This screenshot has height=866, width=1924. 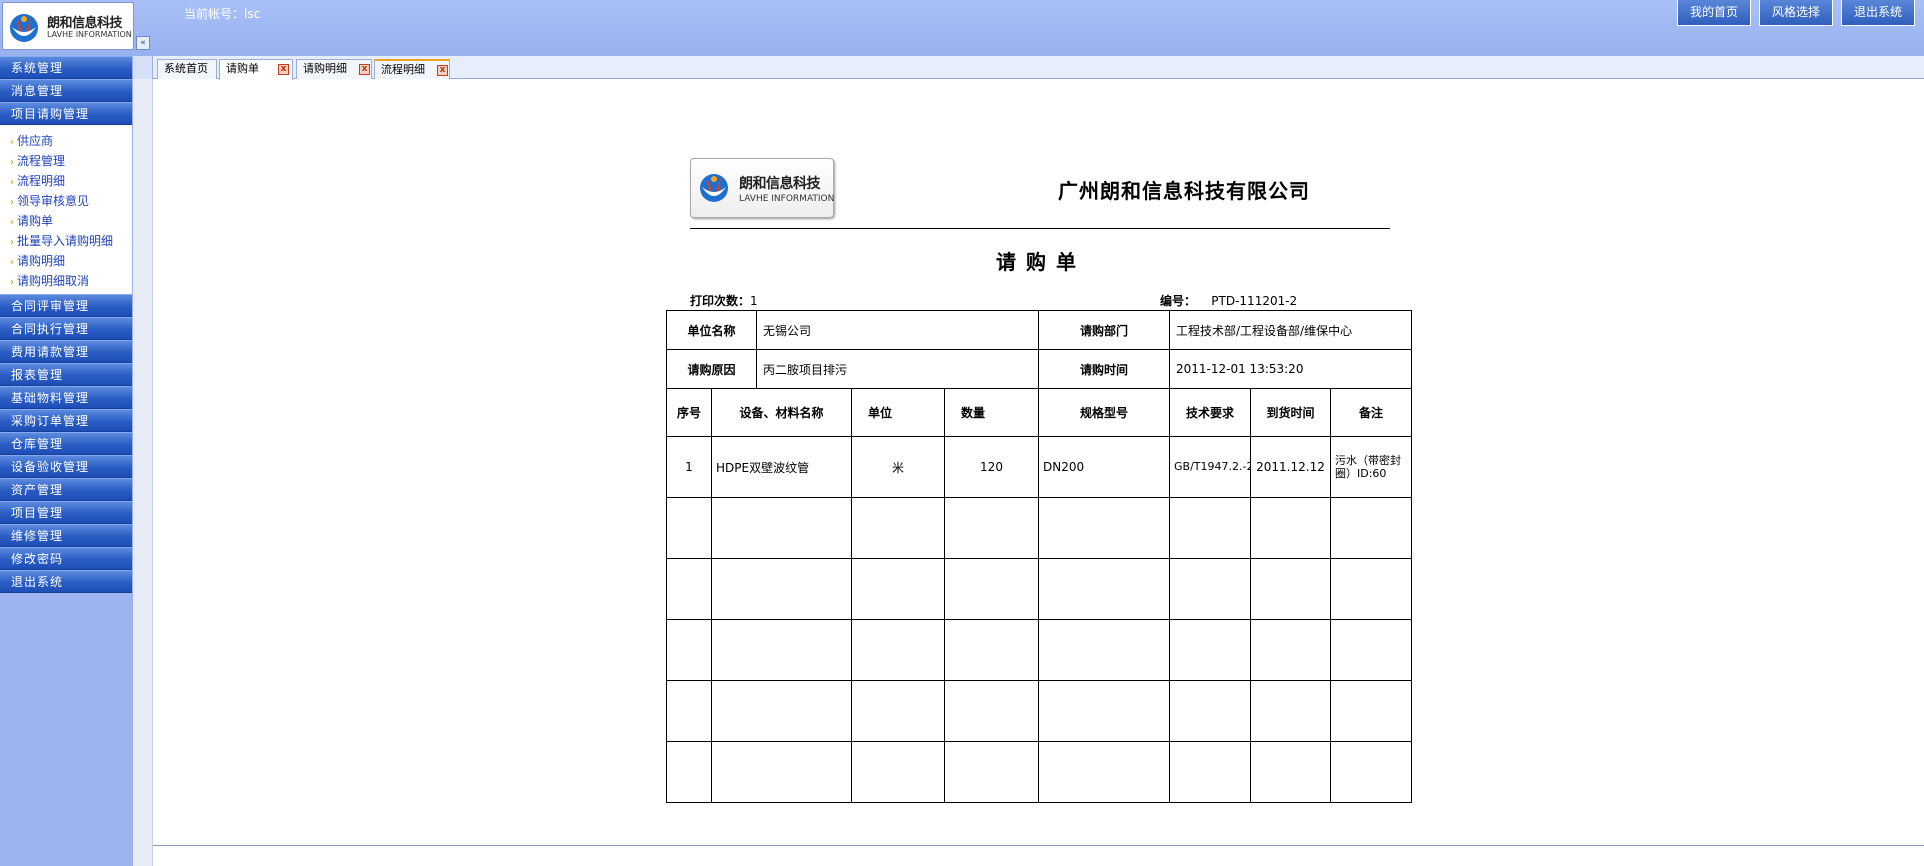 What do you see at coordinates (1028, 68) in the screenshot?
I see `tab-strip: 系统首页 请购单 x 请购明细 x 流程明细 x` at bounding box center [1028, 68].